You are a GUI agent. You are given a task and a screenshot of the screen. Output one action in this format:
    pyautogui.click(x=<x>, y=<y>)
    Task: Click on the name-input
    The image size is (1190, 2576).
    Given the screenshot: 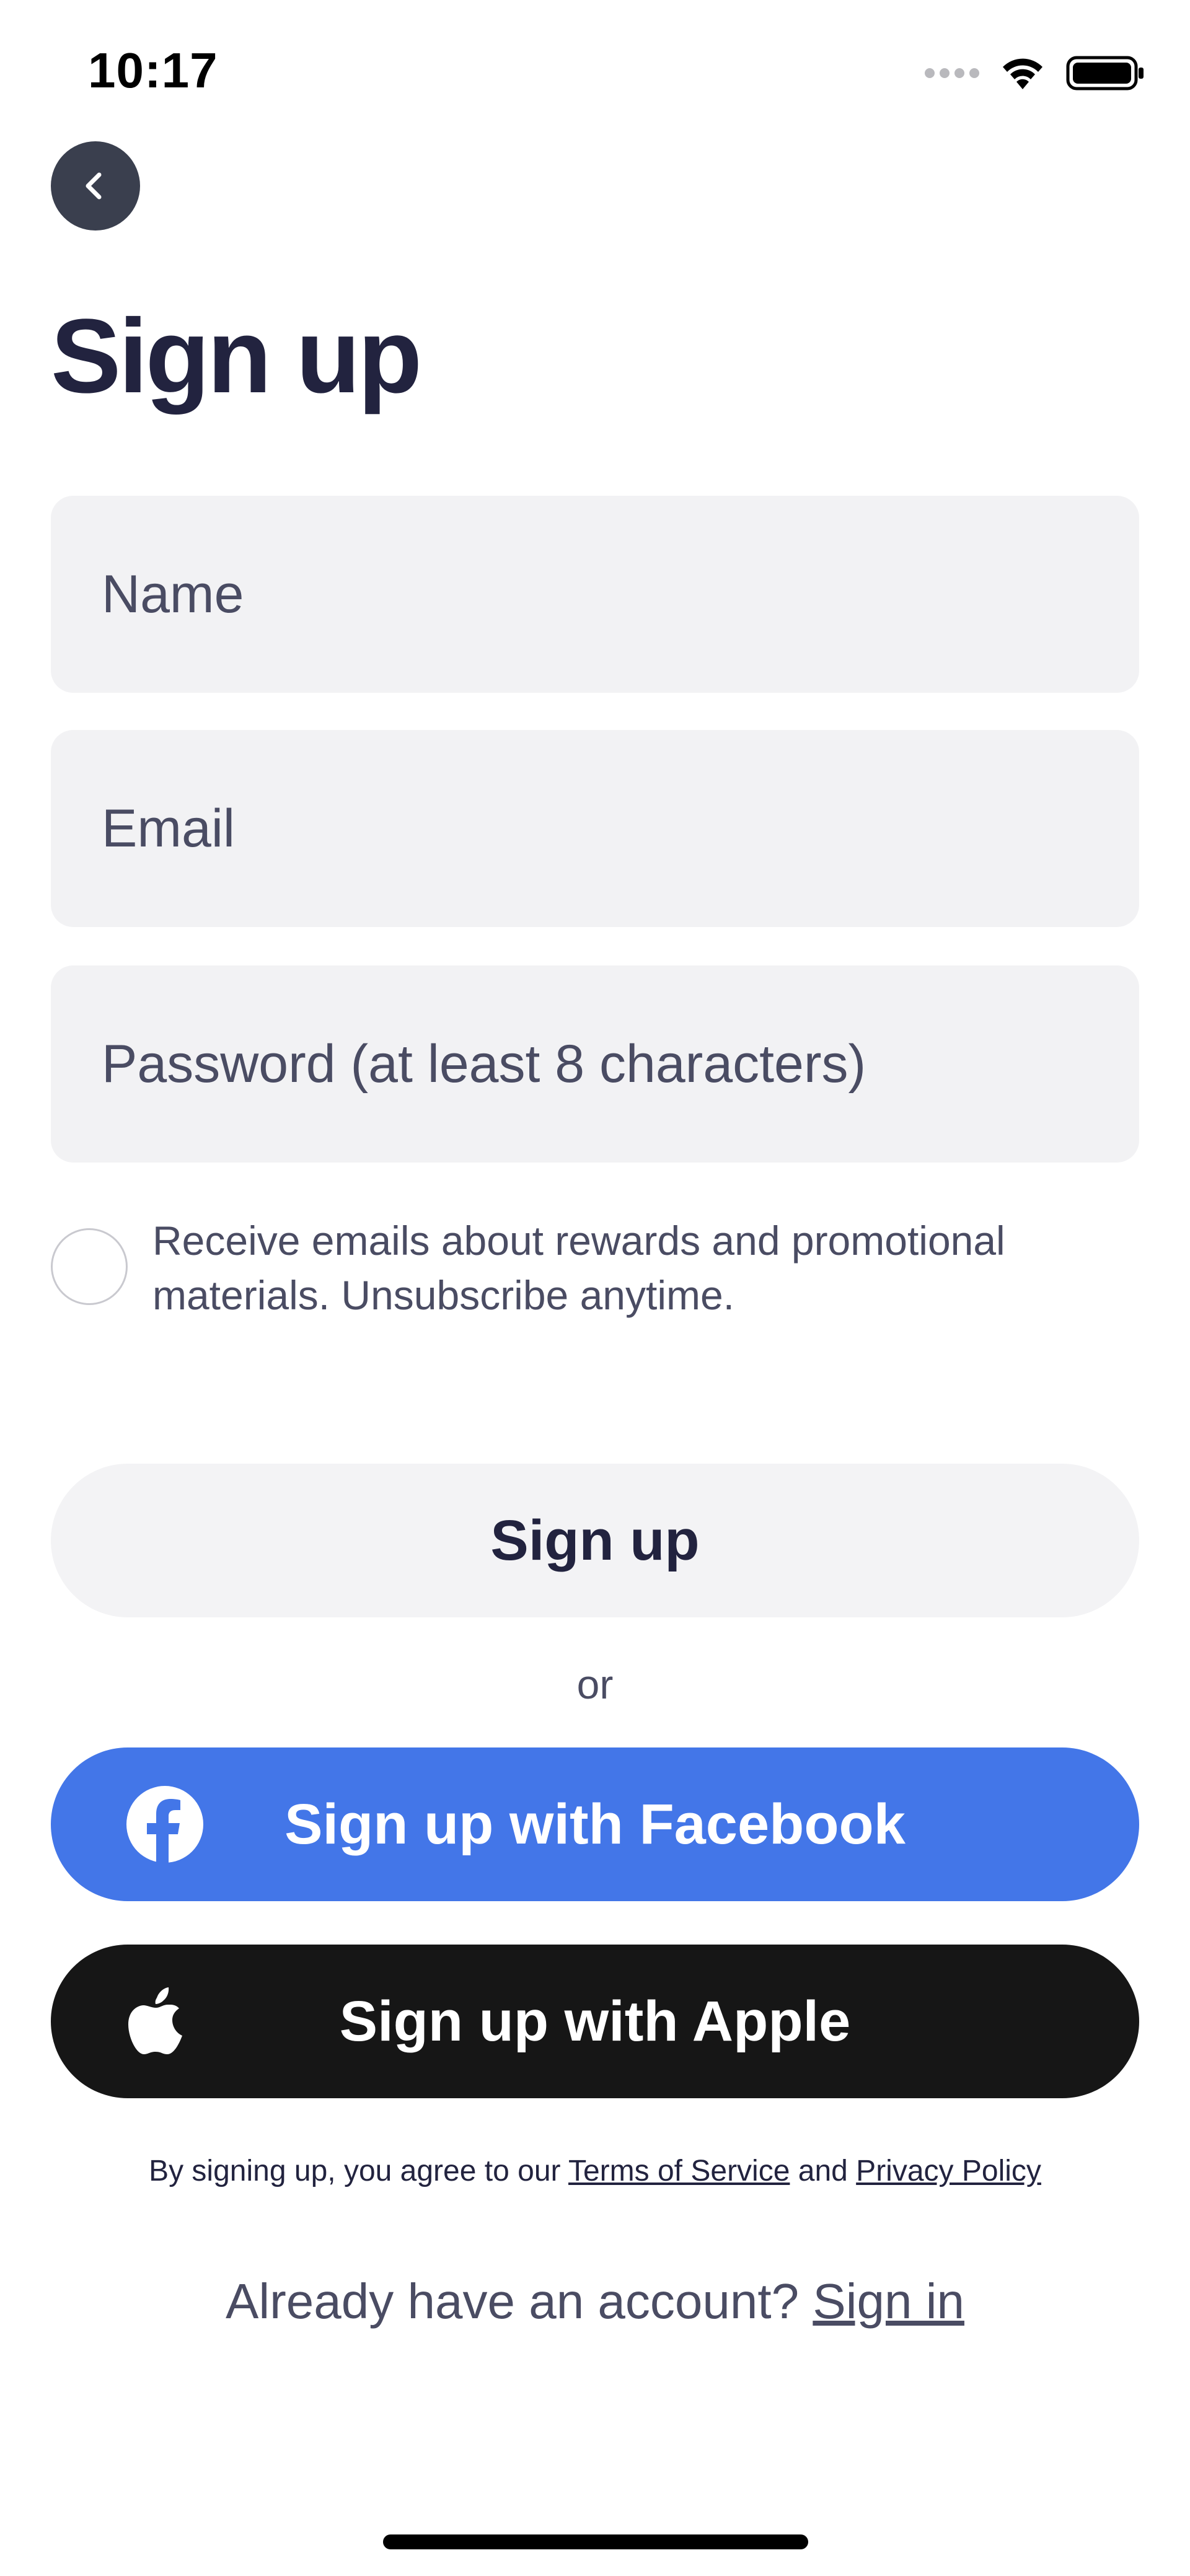 What is the action you would take?
    pyautogui.click(x=620, y=594)
    